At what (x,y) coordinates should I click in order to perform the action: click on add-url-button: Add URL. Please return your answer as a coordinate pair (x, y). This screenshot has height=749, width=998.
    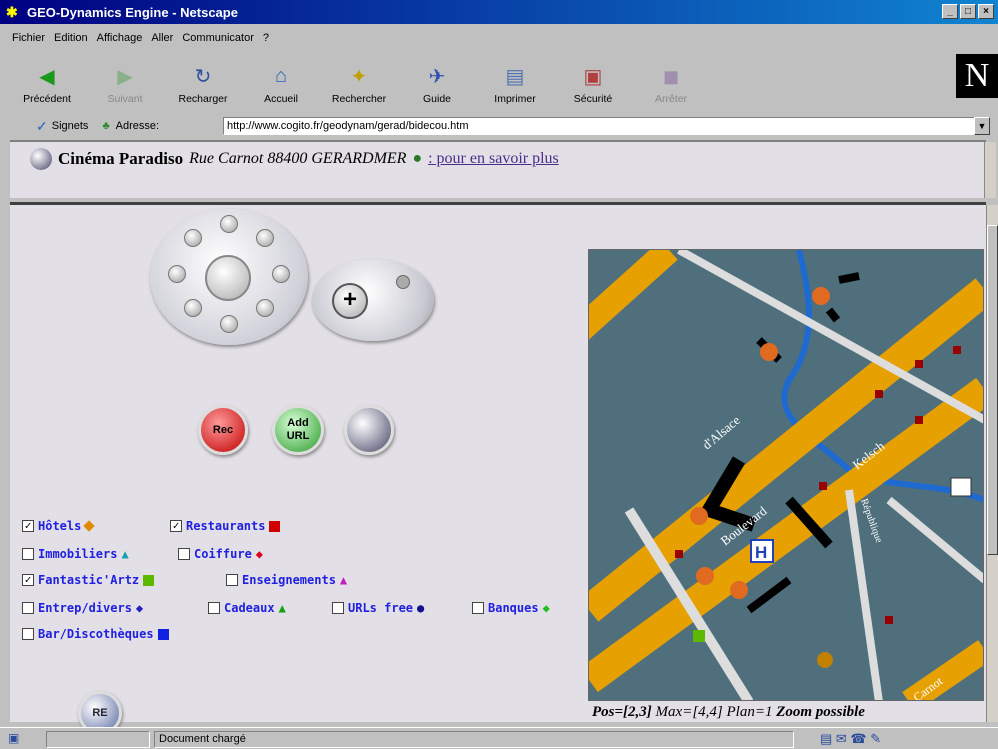
    Looking at the image, I should click on (298, 430).